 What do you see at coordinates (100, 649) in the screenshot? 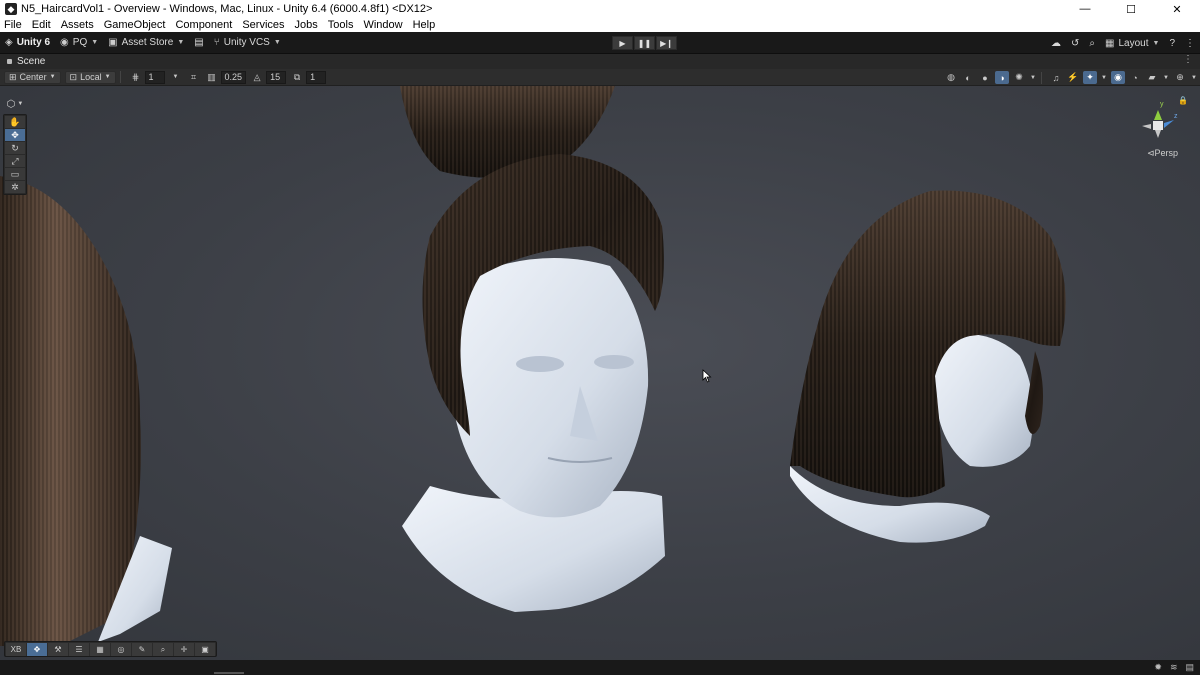
I see `grid-tool-icon: ▦` at bounding box center [100, 649].